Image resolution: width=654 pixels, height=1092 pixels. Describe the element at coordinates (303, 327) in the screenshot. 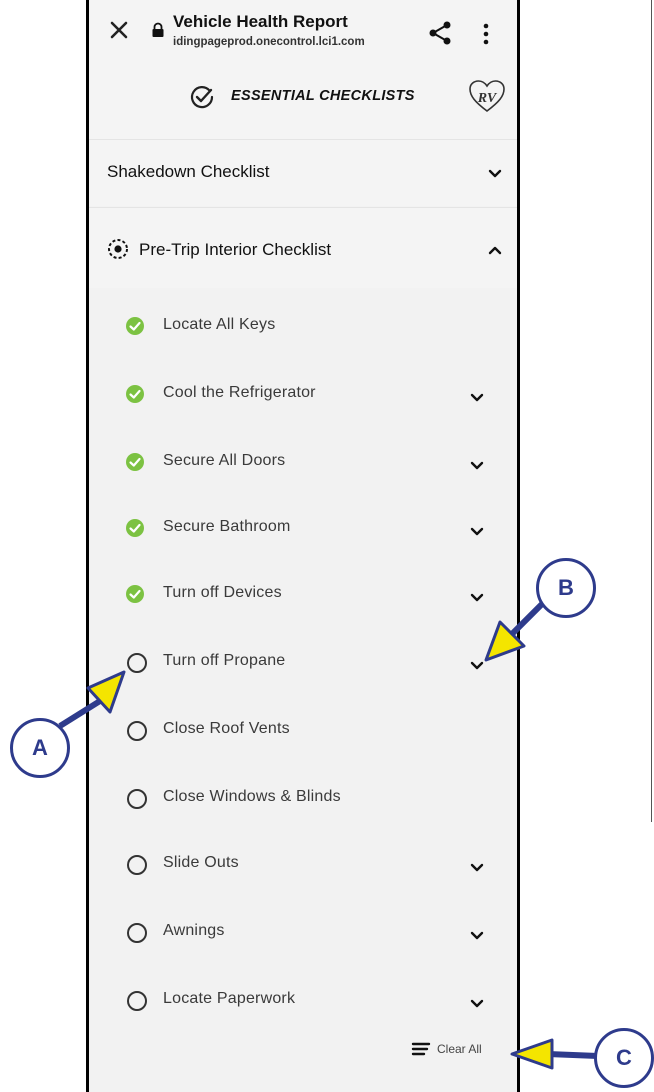

I see `checklist-item: Locate All Keys` at that location.